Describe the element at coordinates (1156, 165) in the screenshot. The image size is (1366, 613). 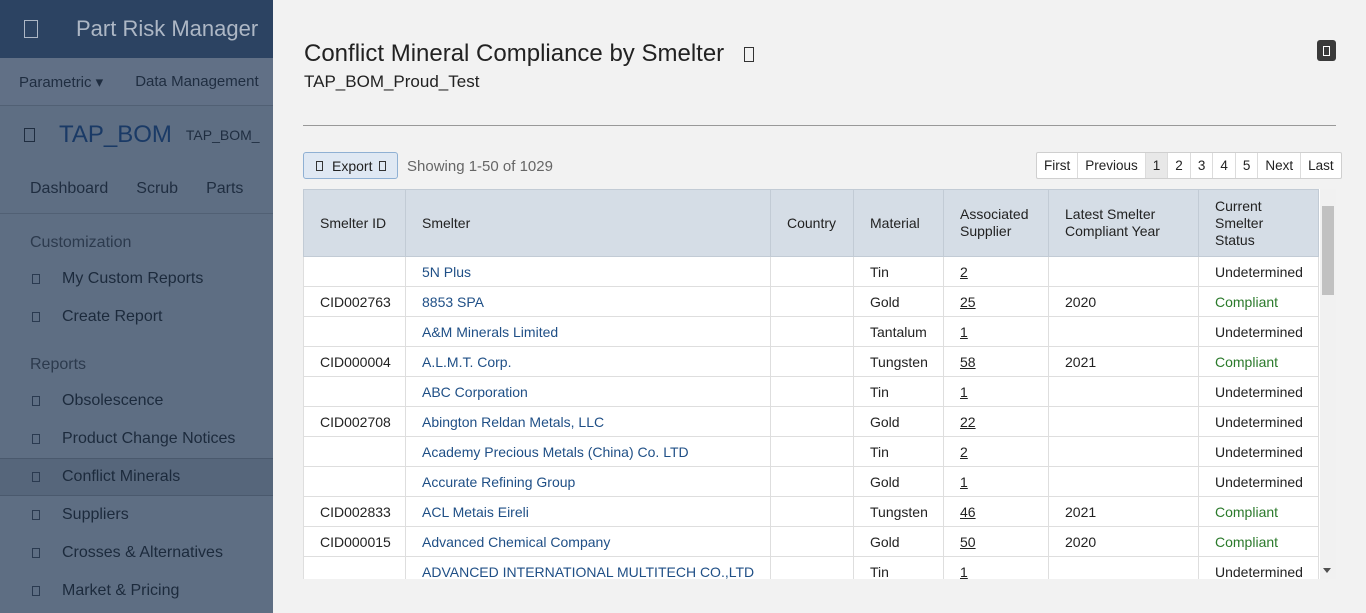
I see `page-1: 1` at that location.